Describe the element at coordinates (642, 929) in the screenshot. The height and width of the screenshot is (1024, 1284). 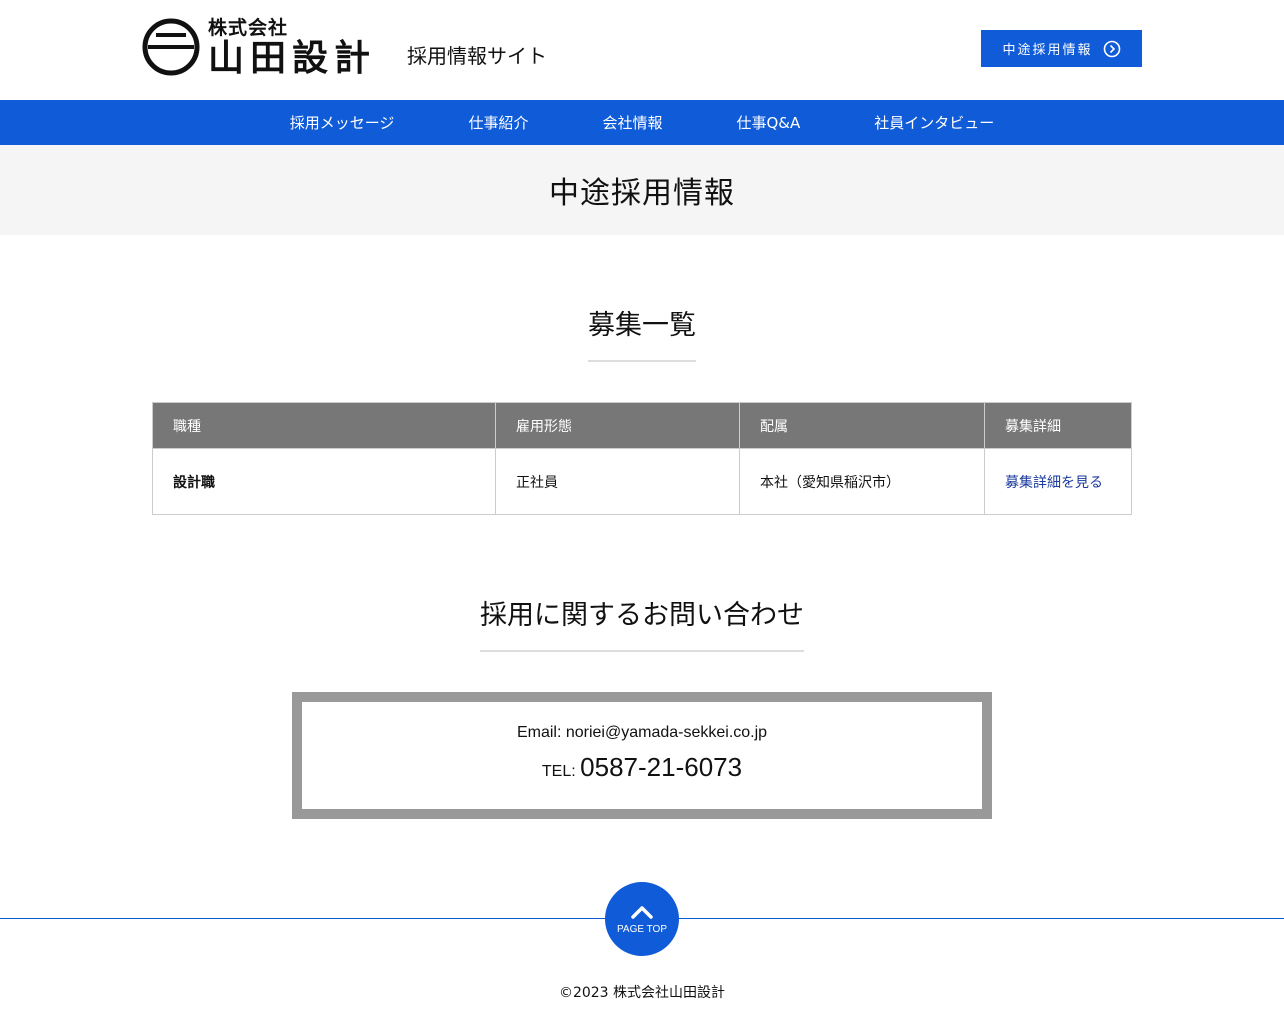
I see `page-top-label: PAGE TOP` at that location.